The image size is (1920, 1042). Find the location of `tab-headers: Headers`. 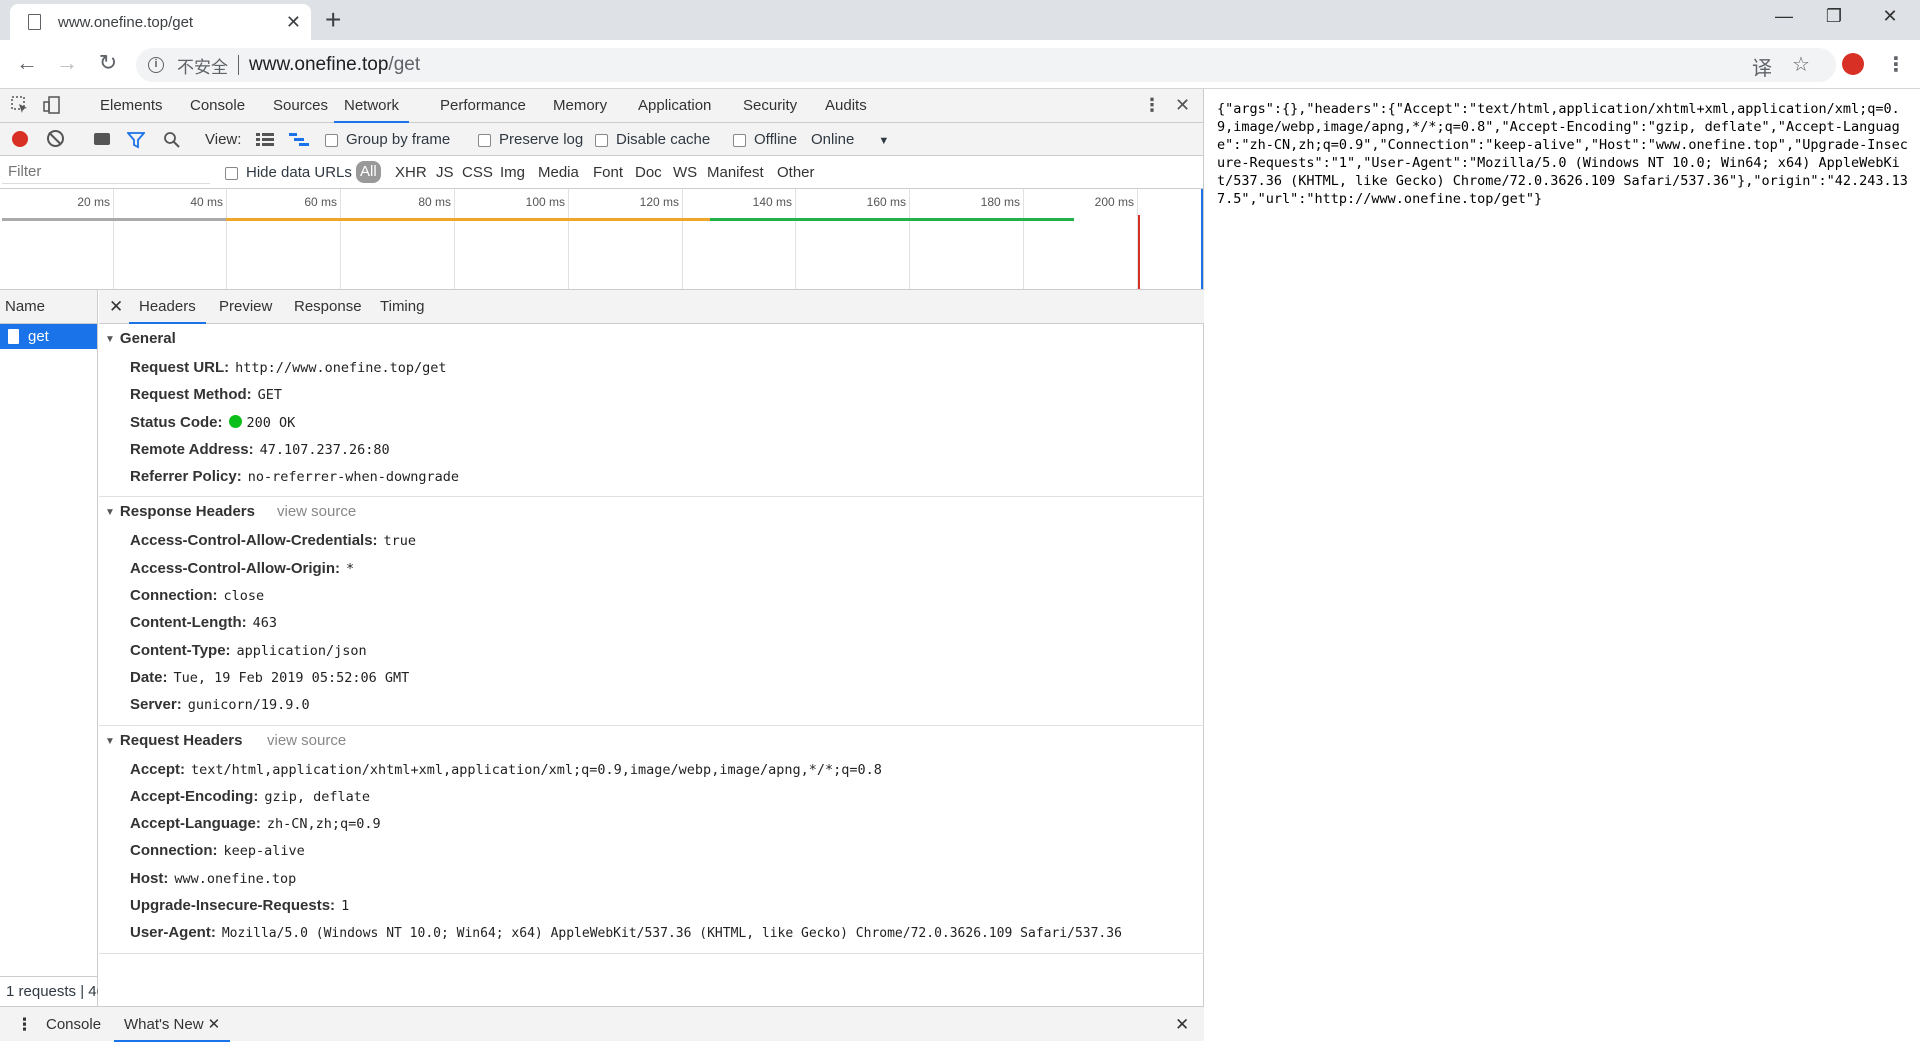

tab-headers: Headers is located at coordinates (167, 307).